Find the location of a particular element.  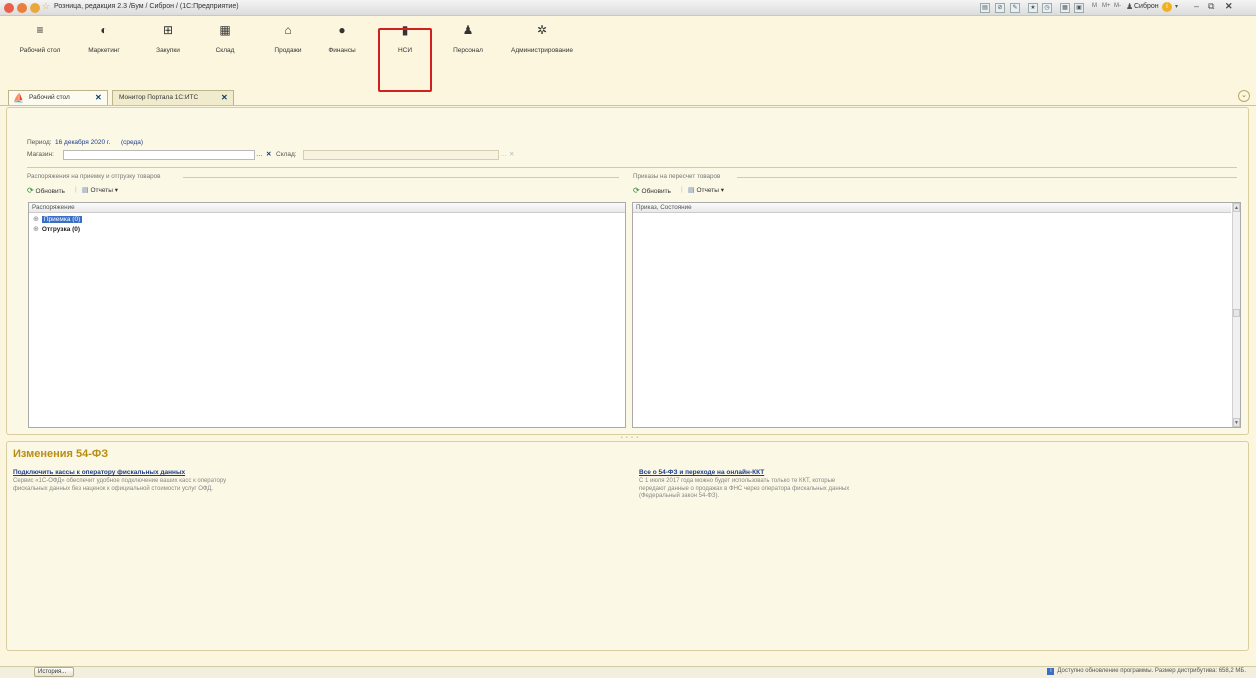

scroll-thumb is located at coordinates (1236, 313).